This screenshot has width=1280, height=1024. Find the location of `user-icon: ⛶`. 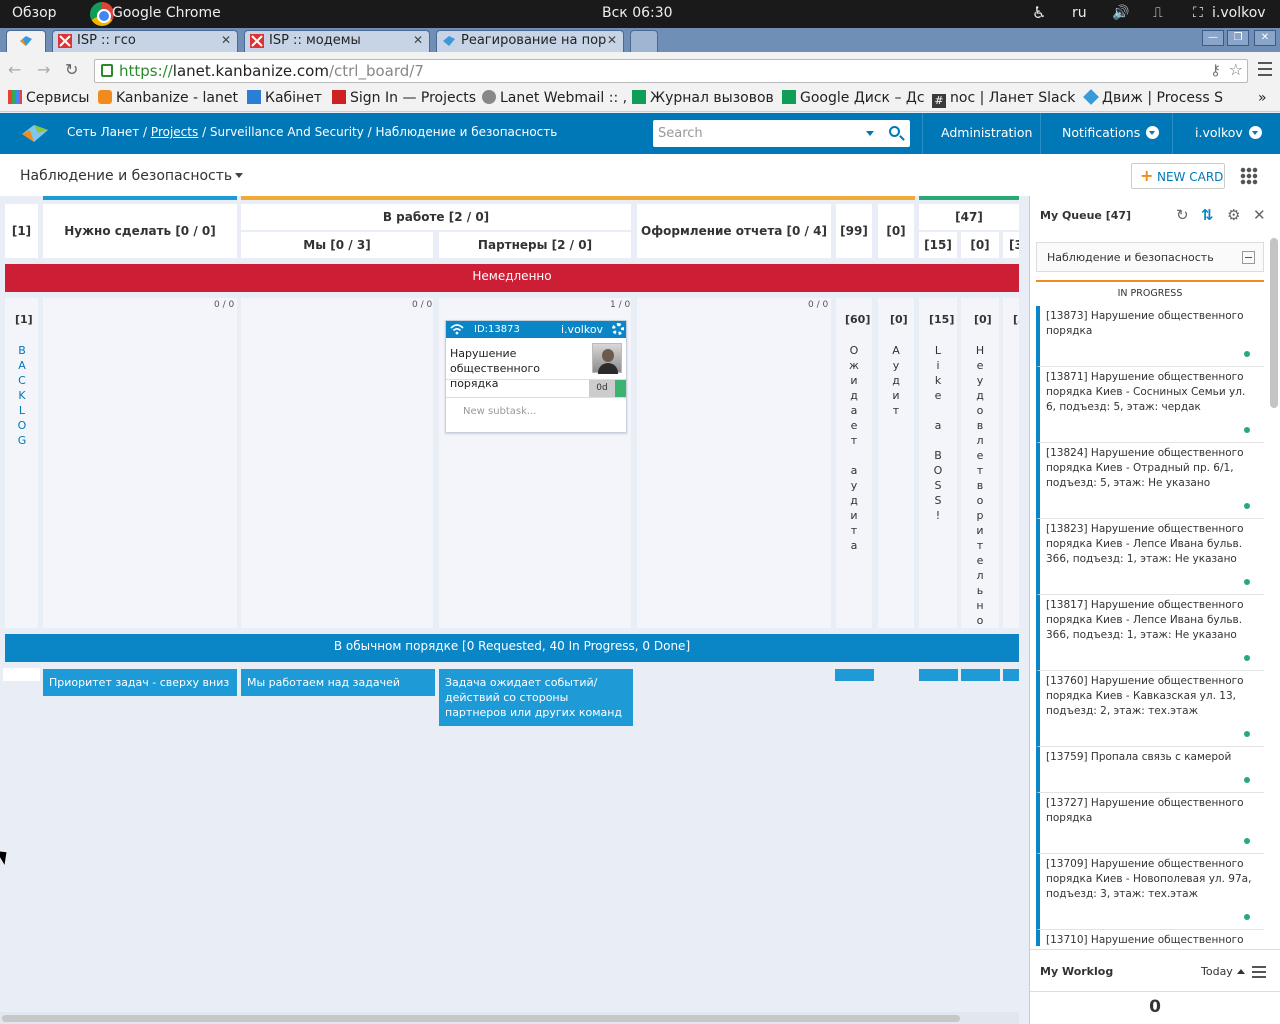

user-icon: ⛶ is located at coordinates (1198, 13).